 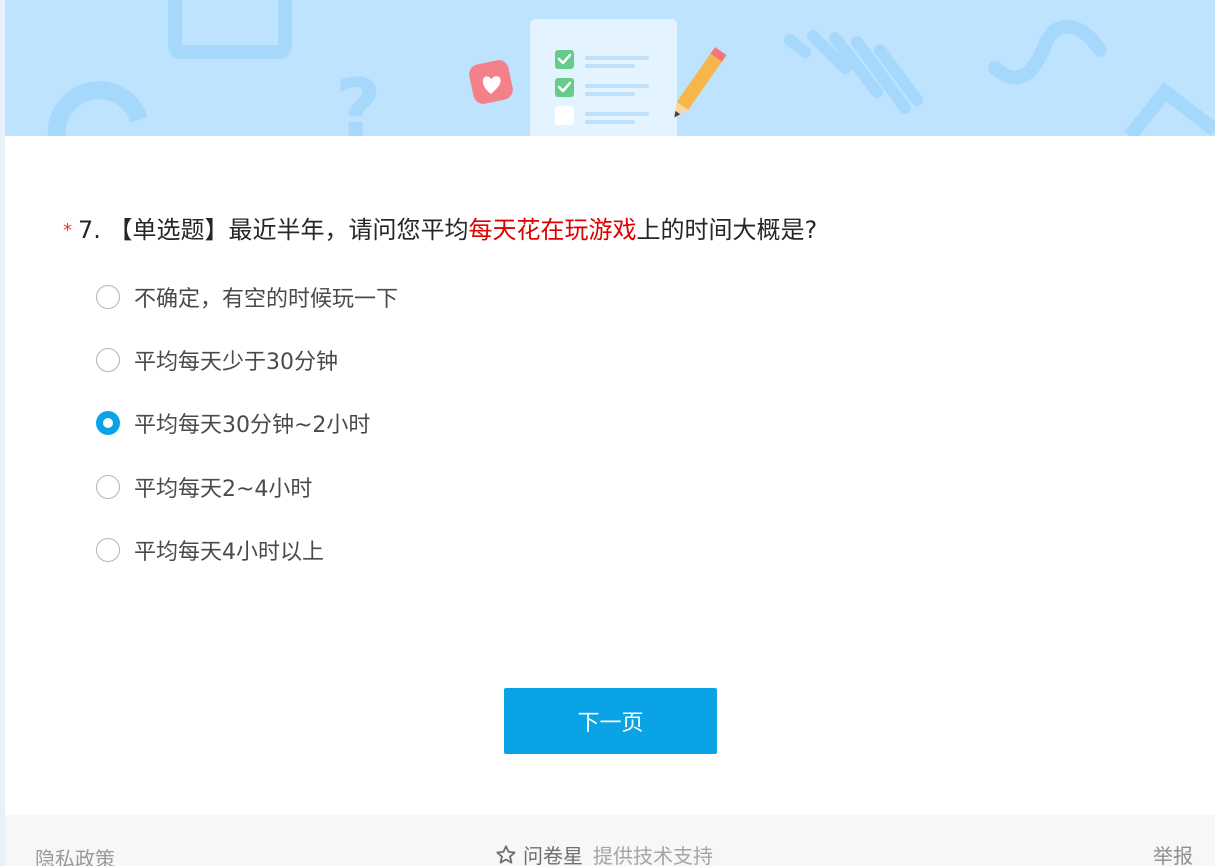 I want to click on heart-bubble-icon, so click(x=491, y=82).